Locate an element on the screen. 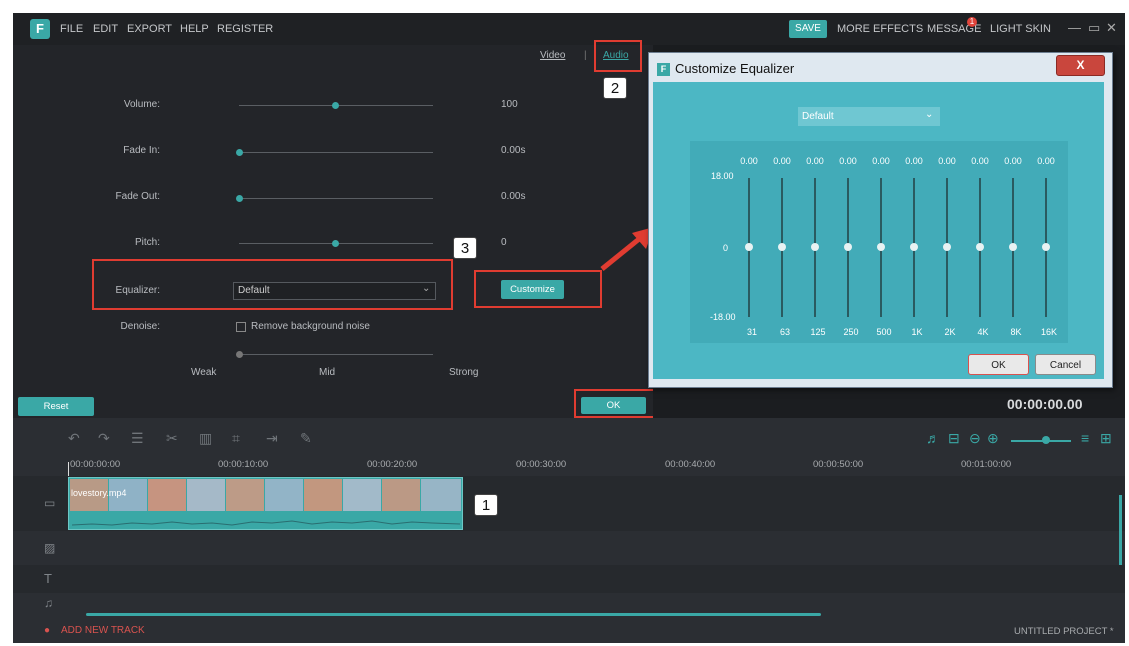 Image resolution: width=1129 pixels, height=646 pixels. zoom-in-icon: ⊕ is located at coordinates (993, 438).